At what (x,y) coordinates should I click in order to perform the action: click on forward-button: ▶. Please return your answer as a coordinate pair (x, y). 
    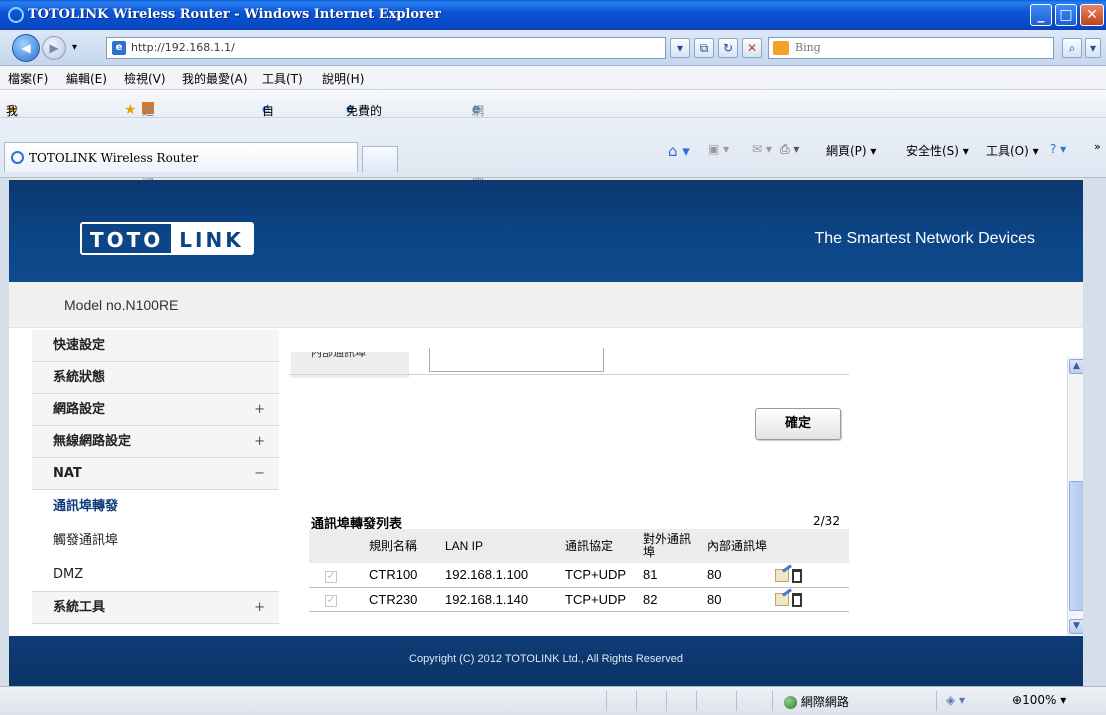
    Looking at the image, I should click on (54, 48).